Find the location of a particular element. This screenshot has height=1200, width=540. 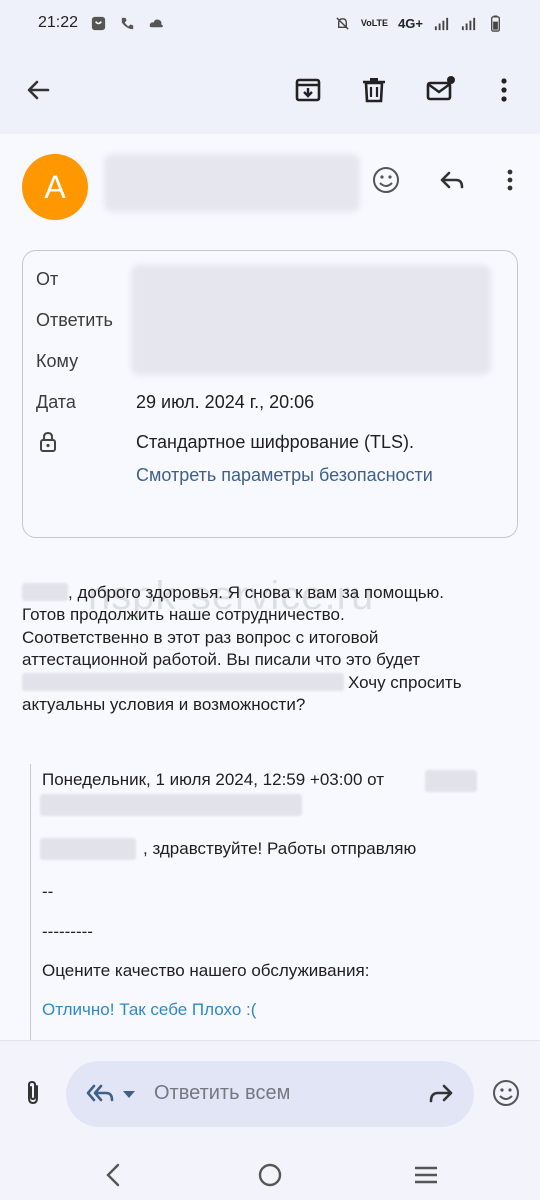

quote-email-redacted is located at coordinates (171, 805).